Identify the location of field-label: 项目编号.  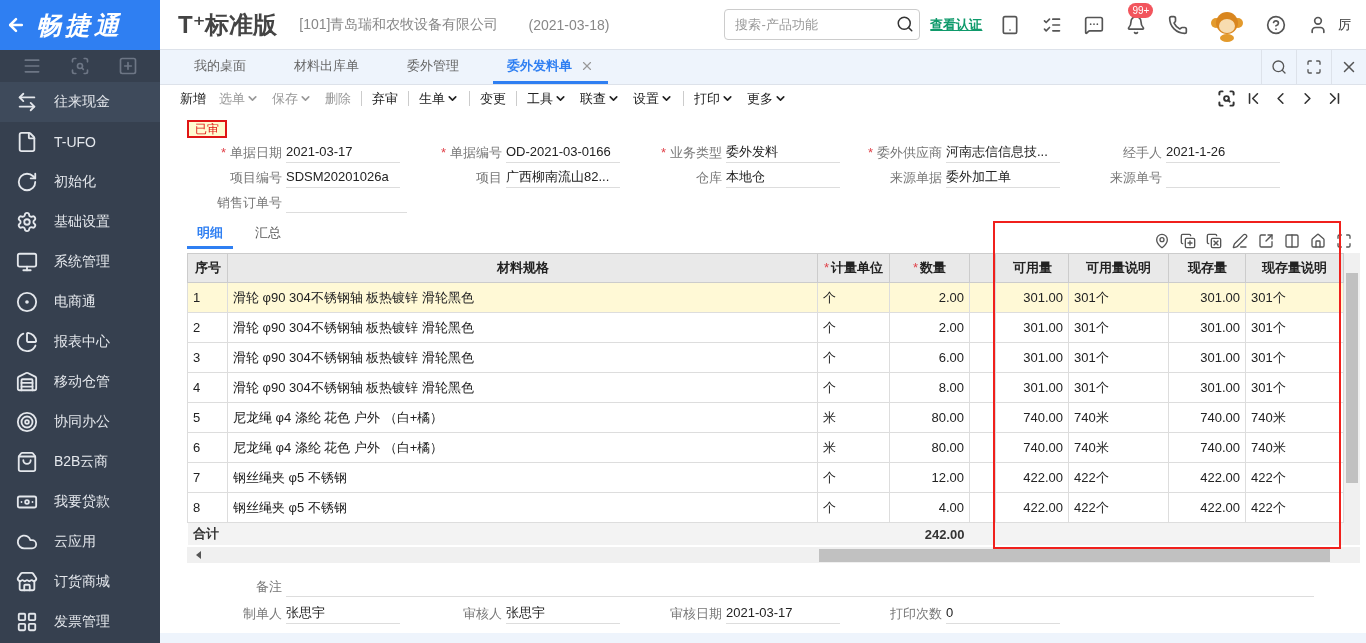
(255, 178).